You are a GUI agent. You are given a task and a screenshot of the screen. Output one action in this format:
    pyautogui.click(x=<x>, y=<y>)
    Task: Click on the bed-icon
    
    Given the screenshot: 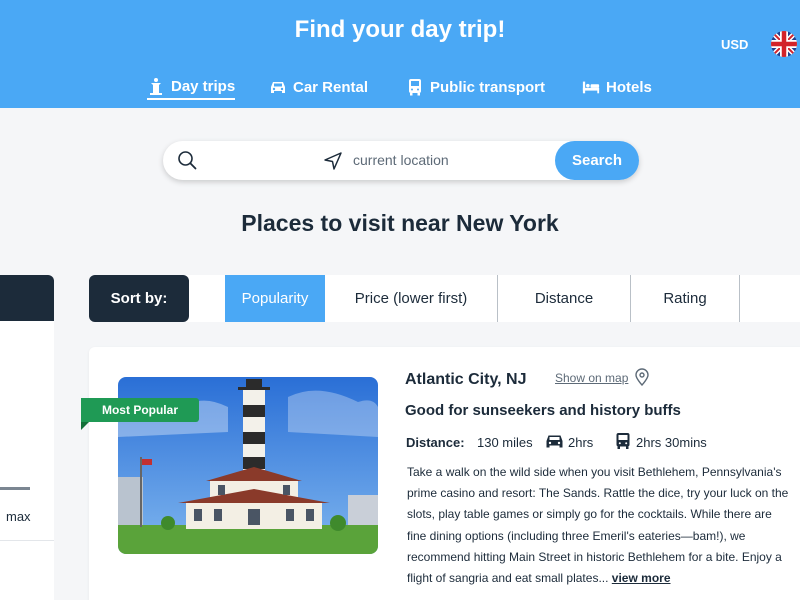 What is the action you would take?
    pyautogui.click(x=591, y=87)
    